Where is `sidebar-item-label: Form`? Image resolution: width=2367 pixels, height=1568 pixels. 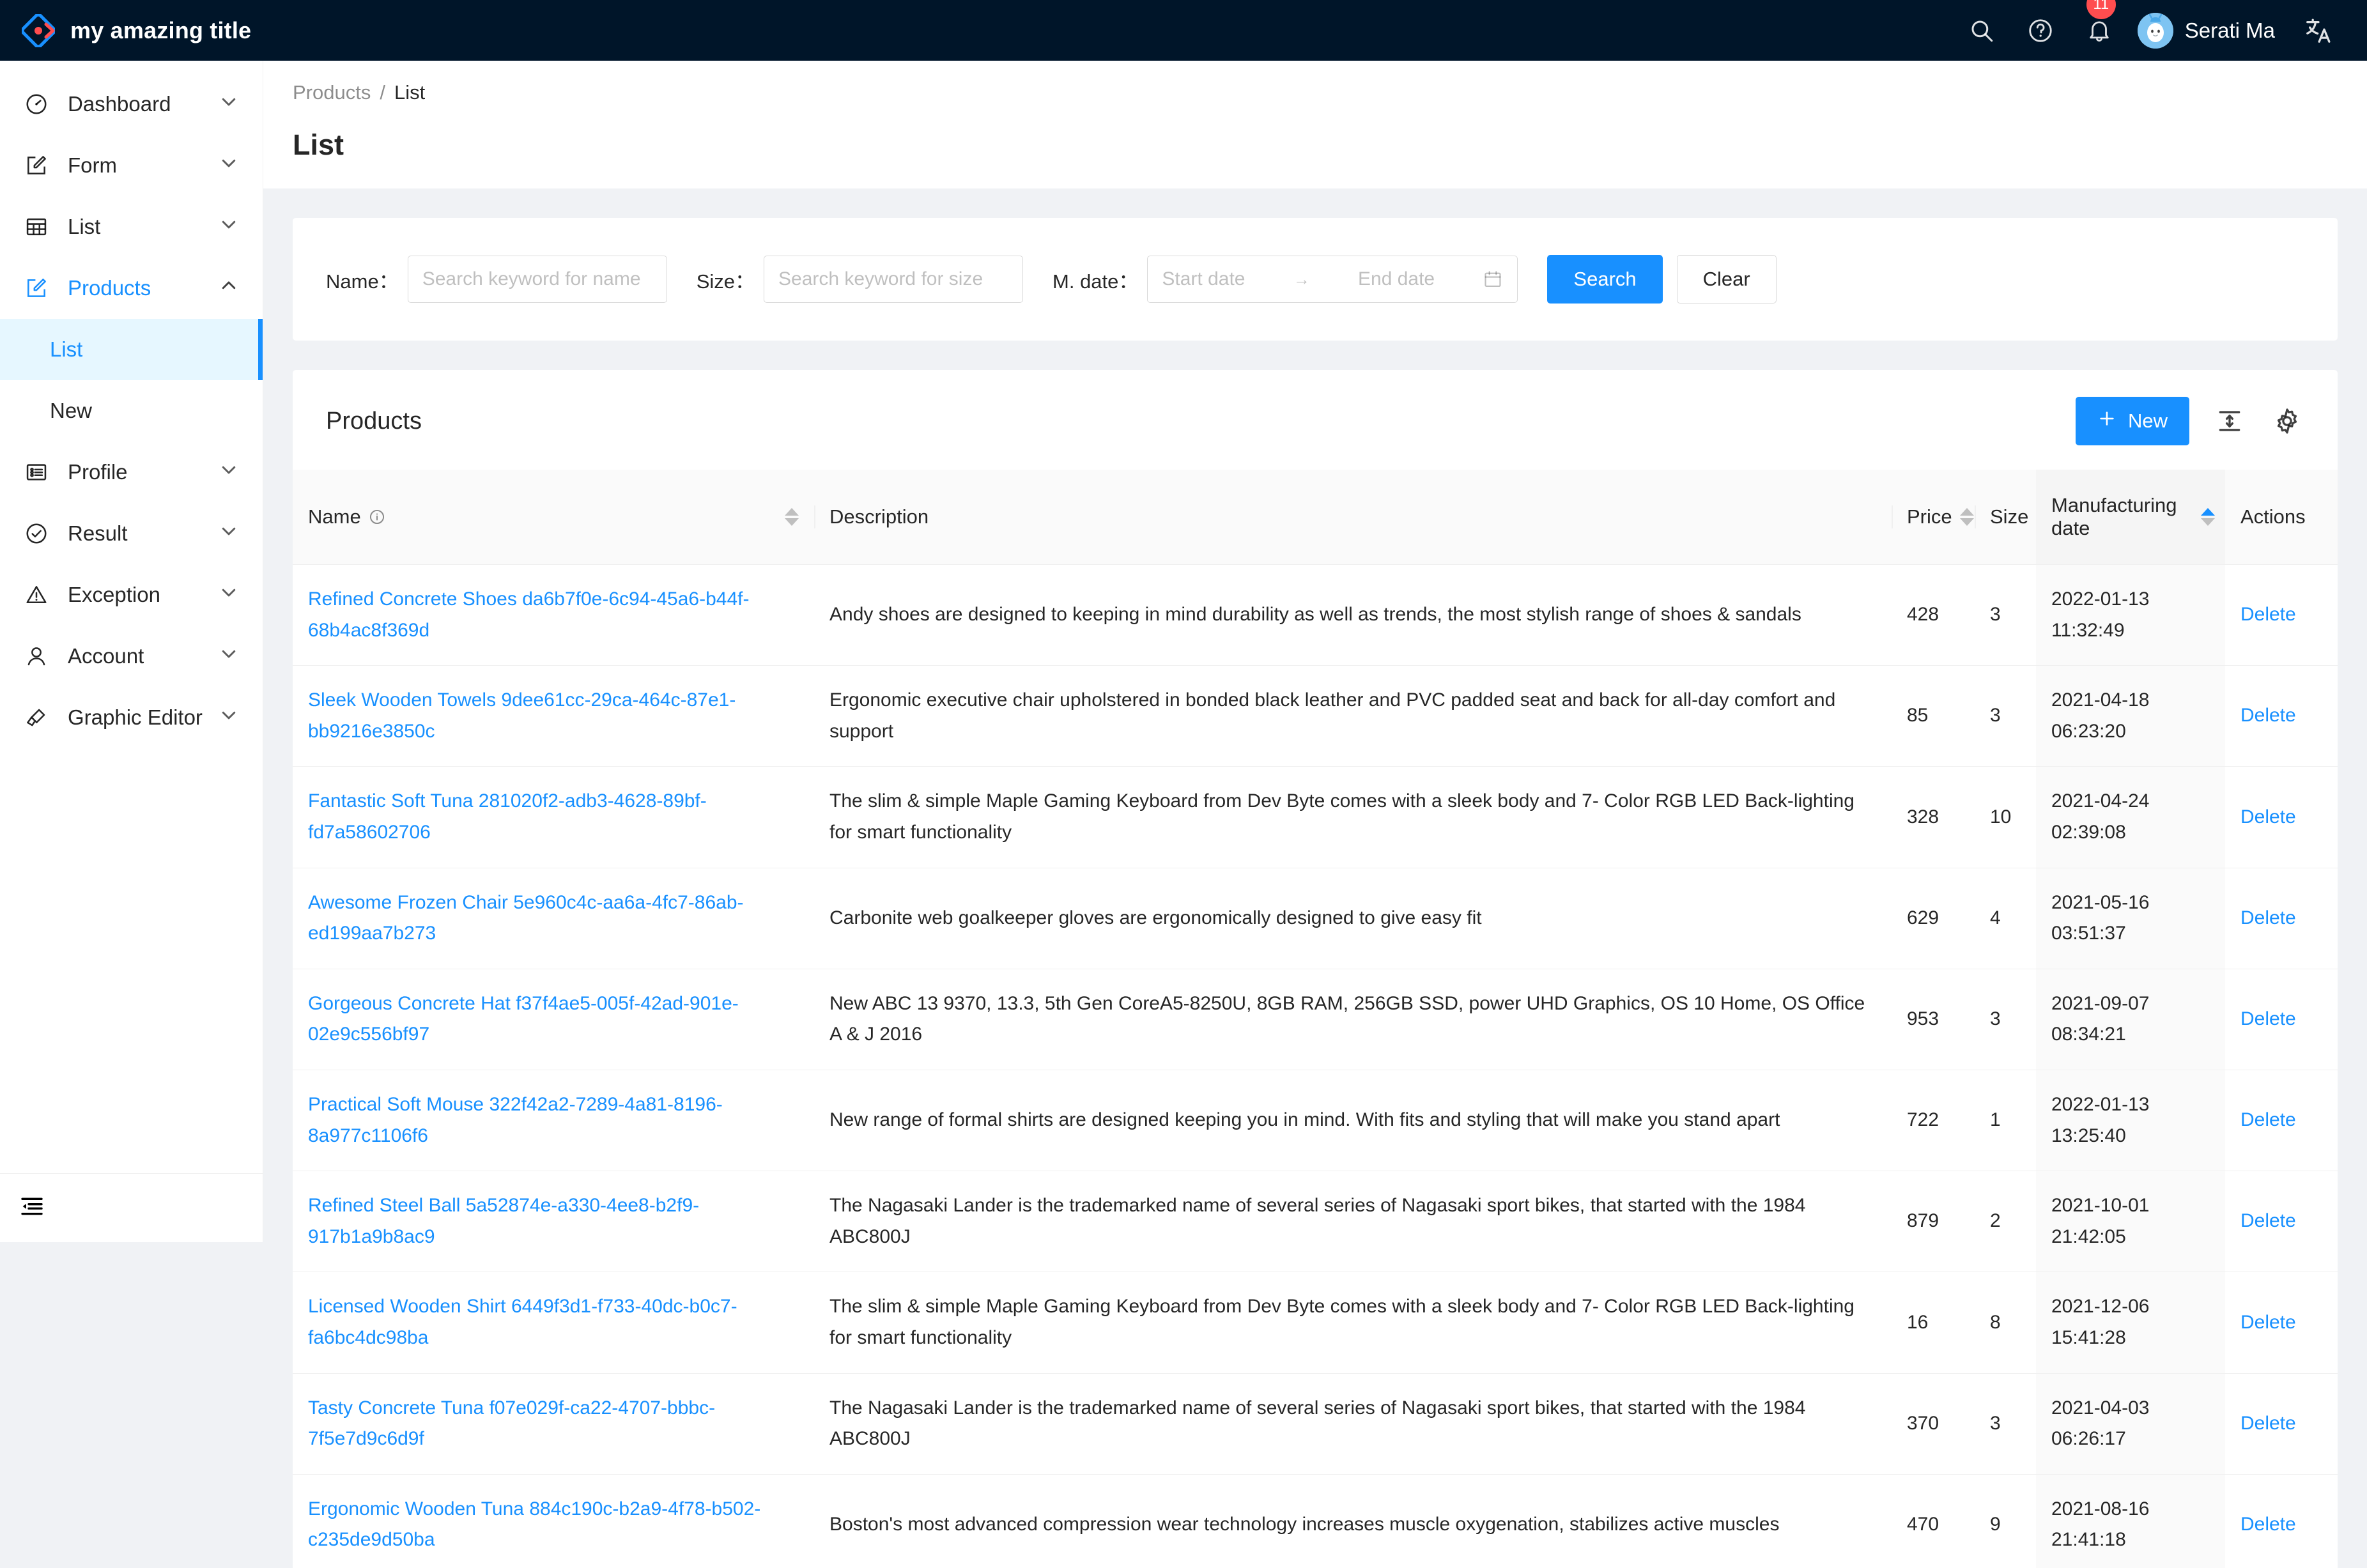 sidebar-item-label: Form is located at coordinates (92, 165).